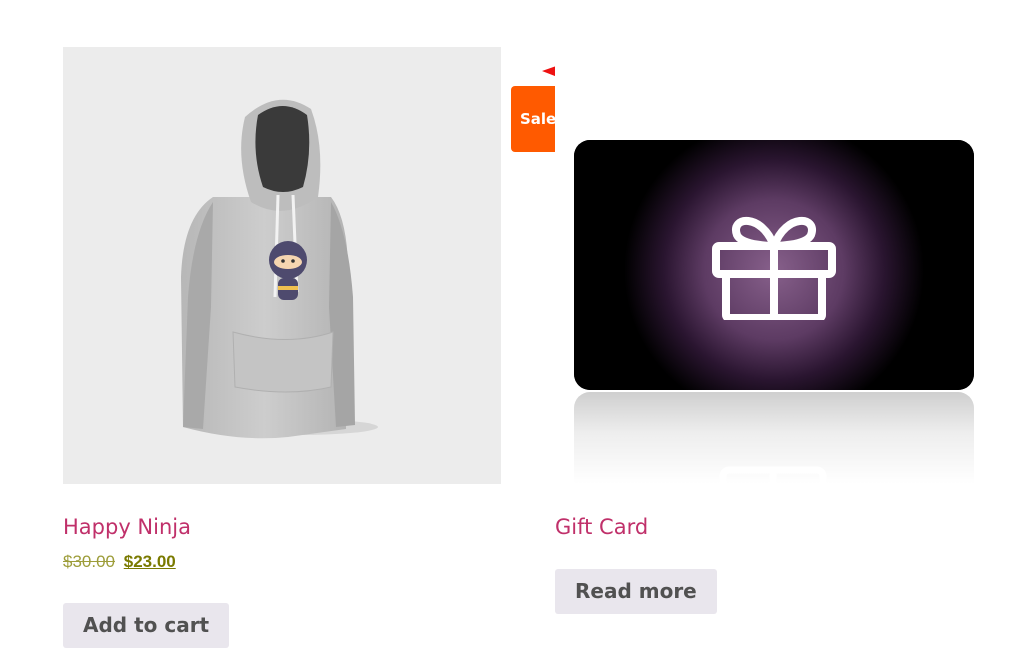  I want to click on gift-icon-reflection, so click(773, 475).